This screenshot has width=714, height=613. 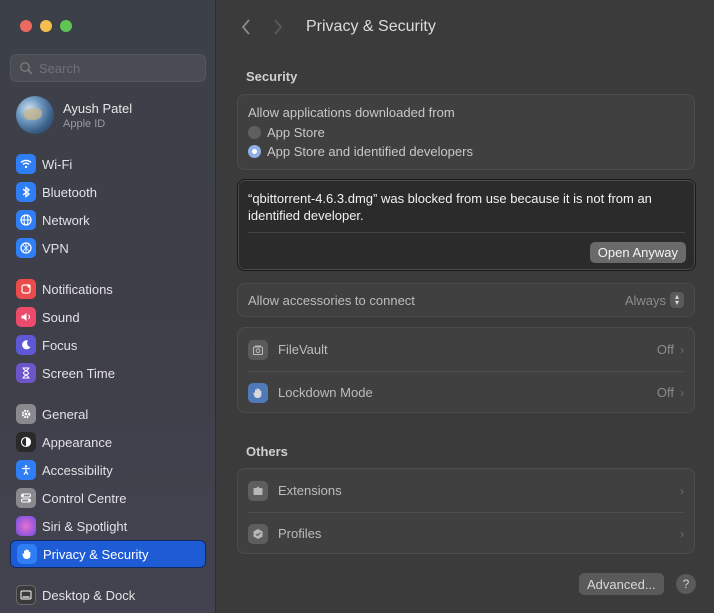 I want to click on accessories-label: Allow accessories to connect, so click(x=331, y=300).